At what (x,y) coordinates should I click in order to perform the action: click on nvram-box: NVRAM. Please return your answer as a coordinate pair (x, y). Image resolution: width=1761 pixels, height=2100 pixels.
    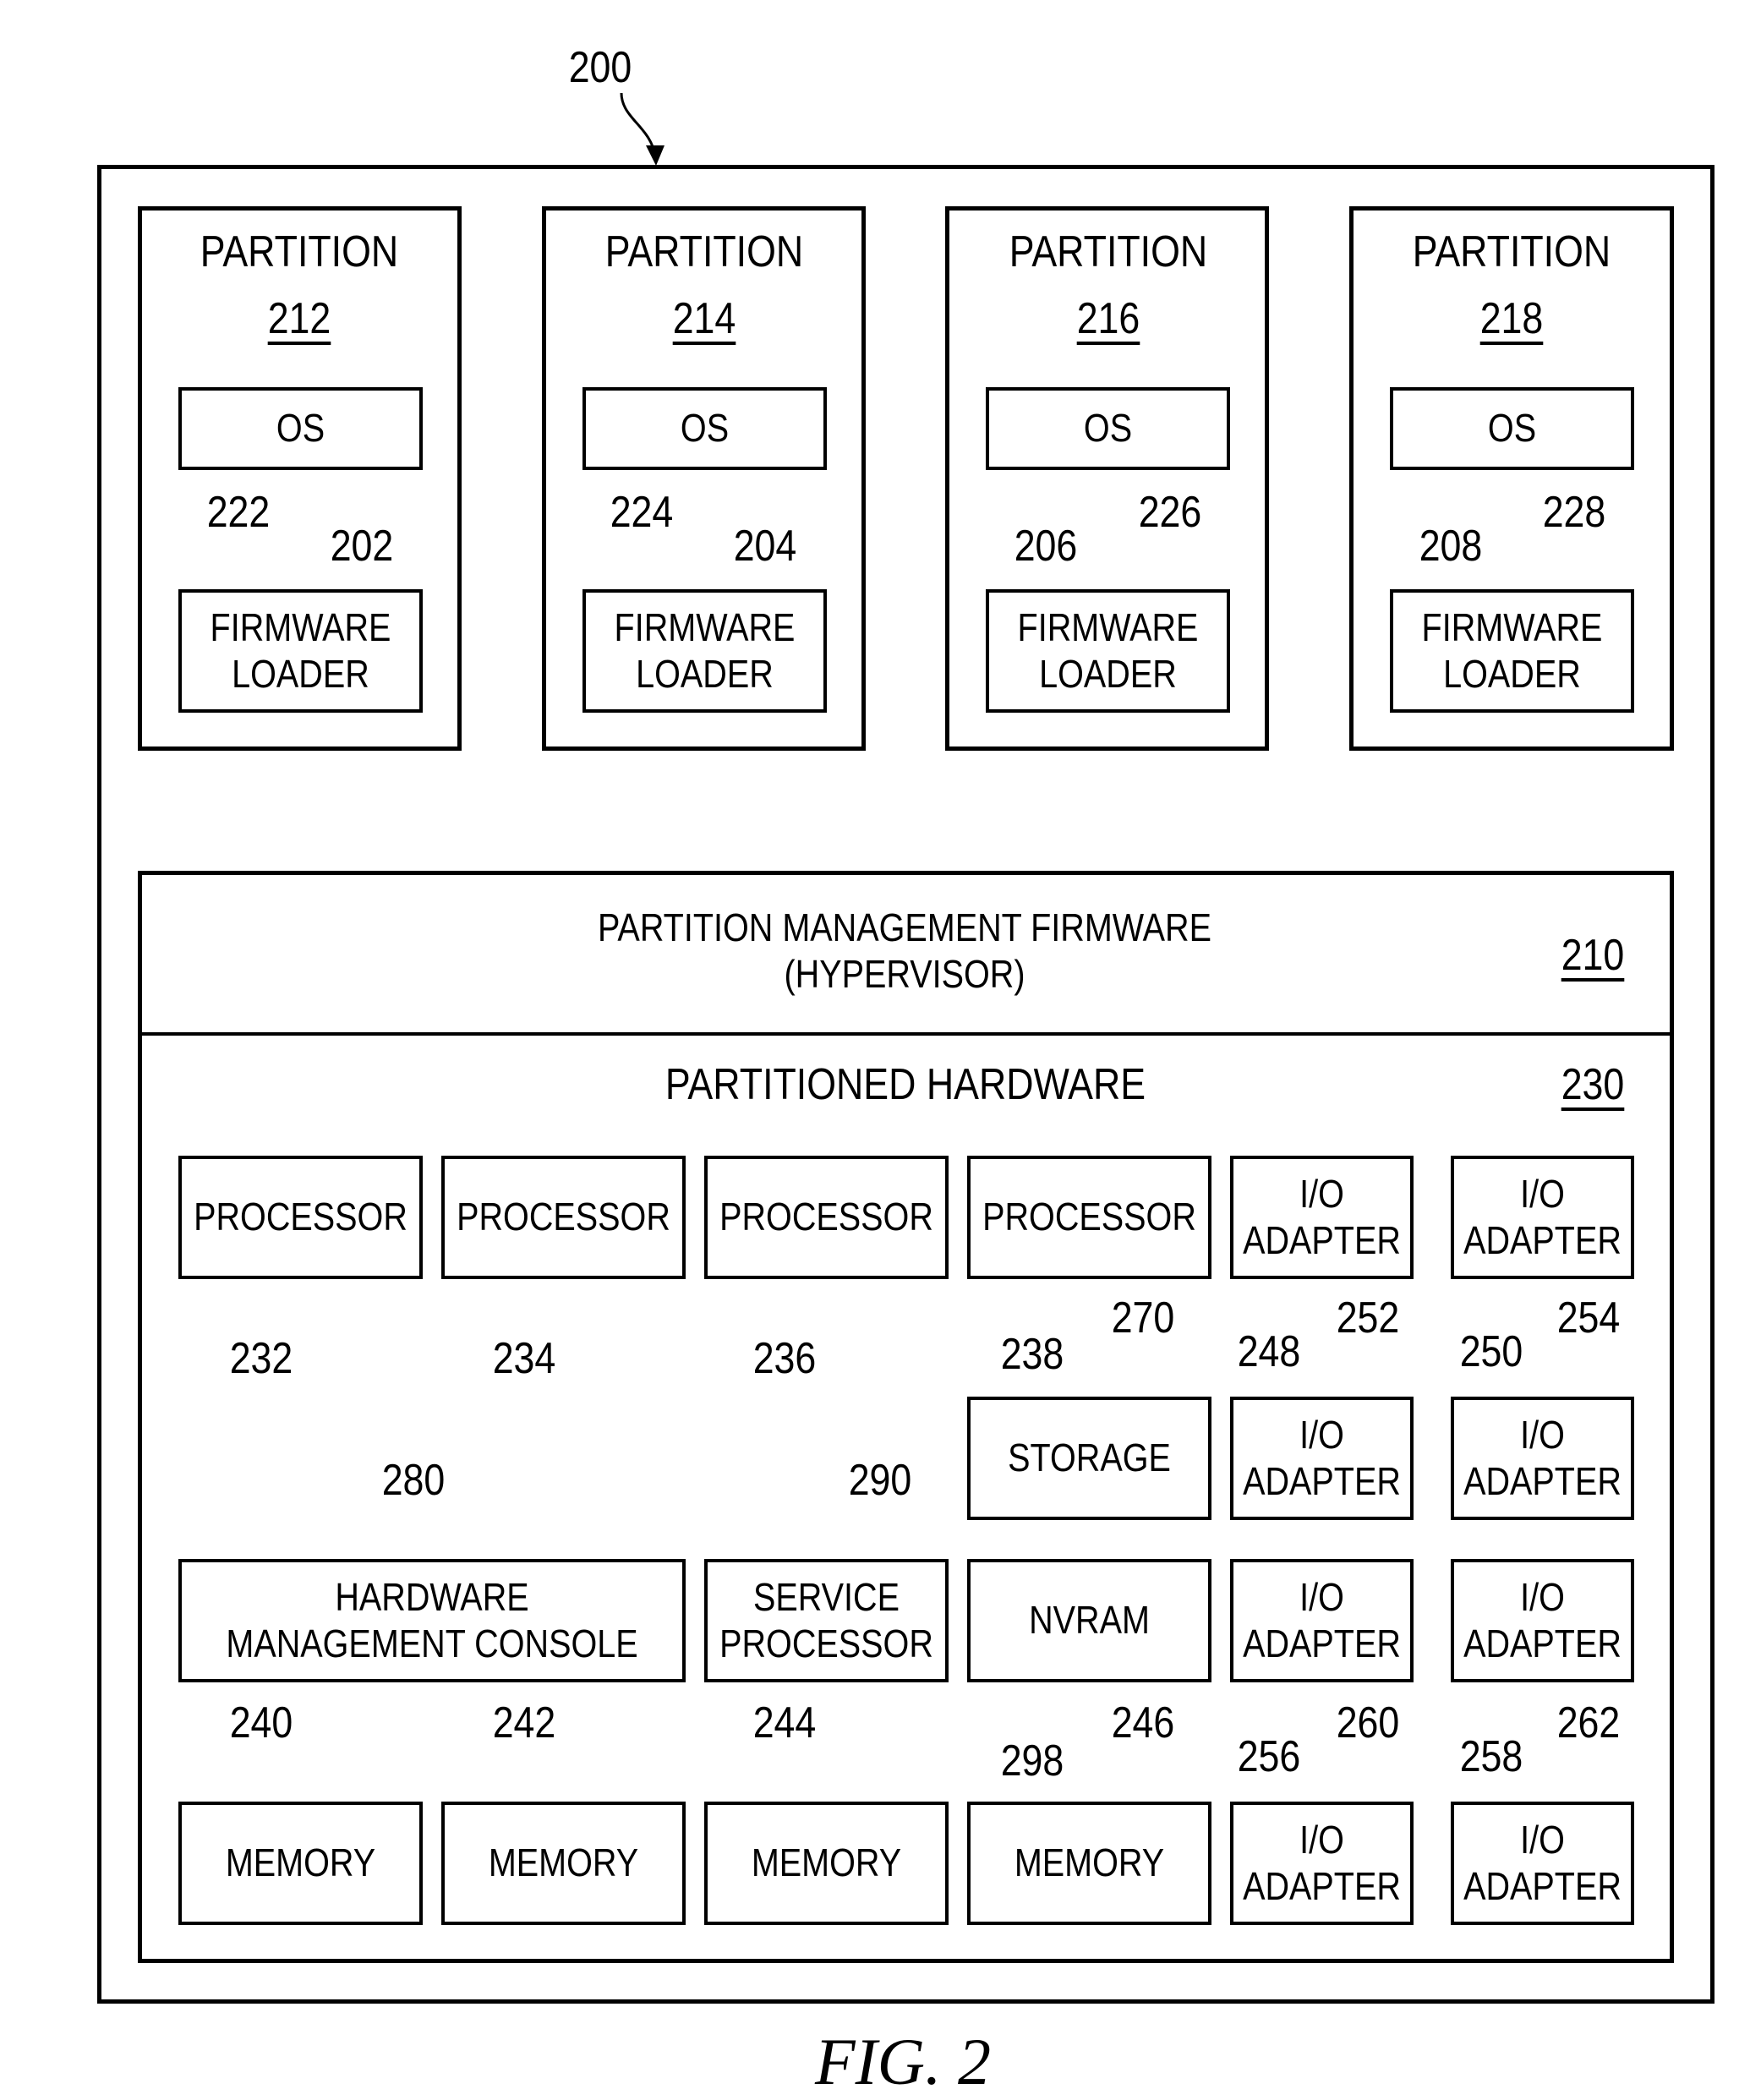
    Looking at the image, I should click on (1089, 1620).